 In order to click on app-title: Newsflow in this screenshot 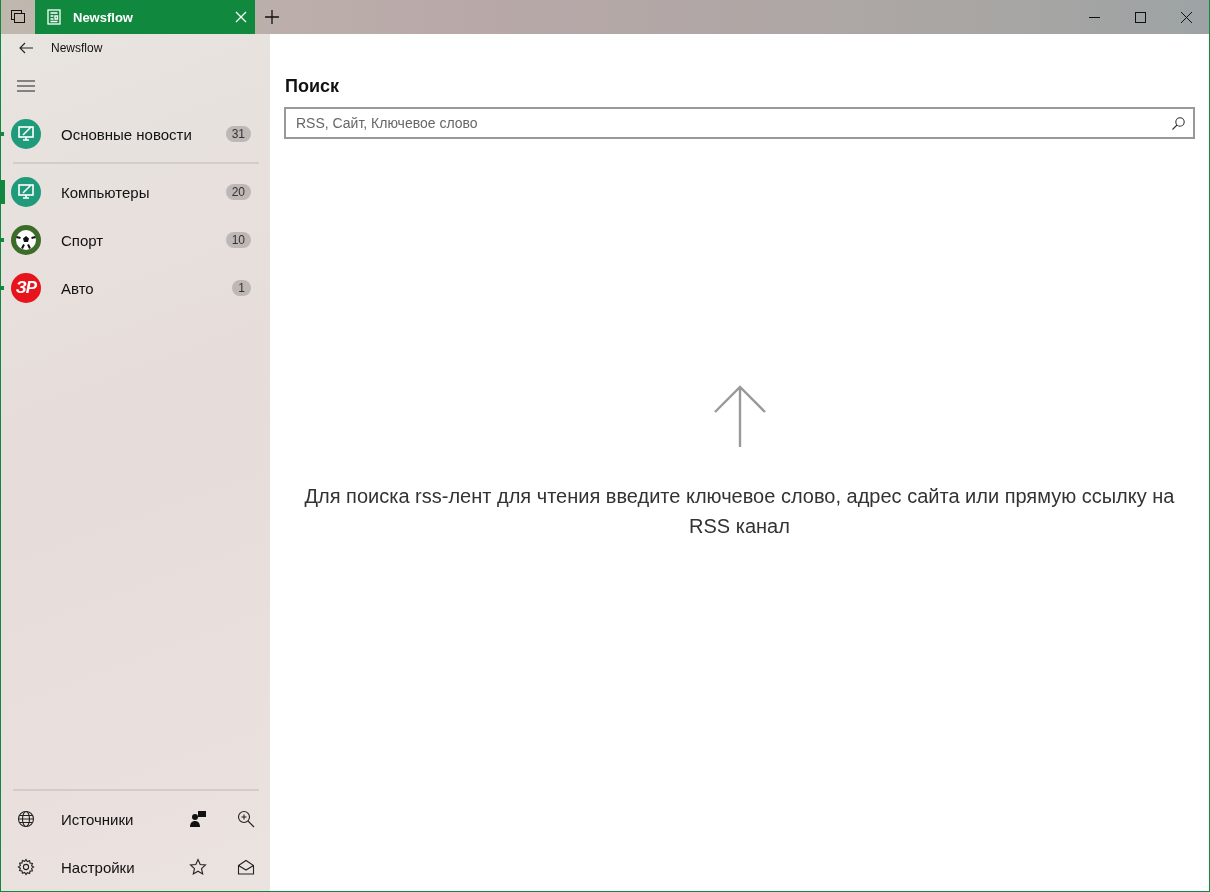, I will do `click(77, 48)`.